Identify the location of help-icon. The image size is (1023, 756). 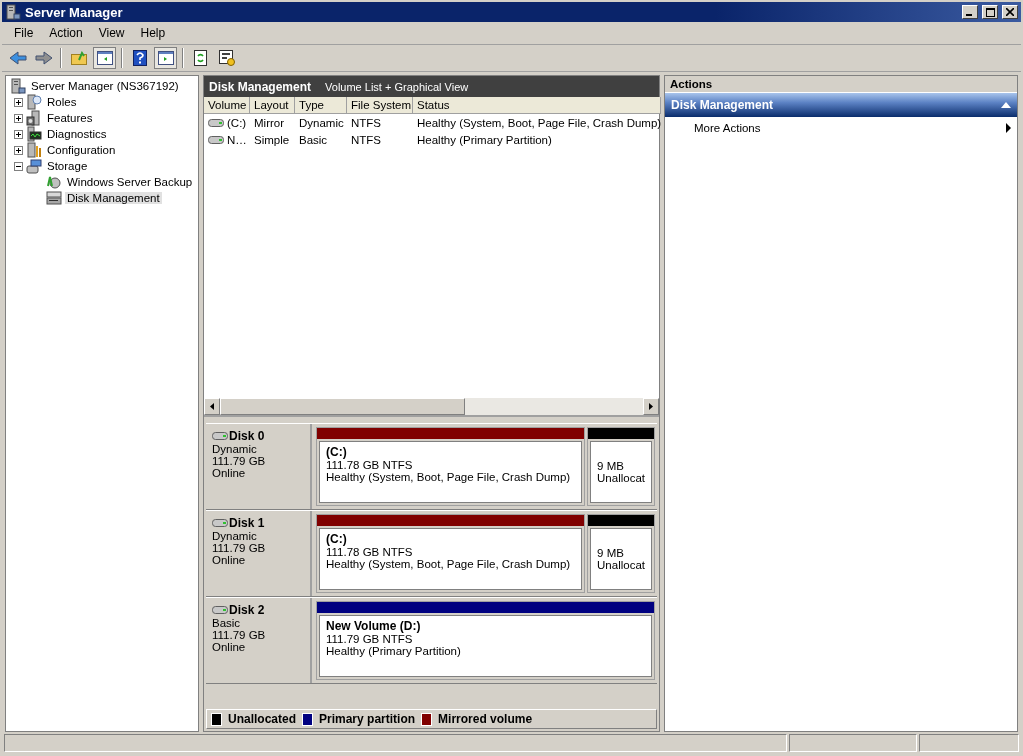
(139, 58).